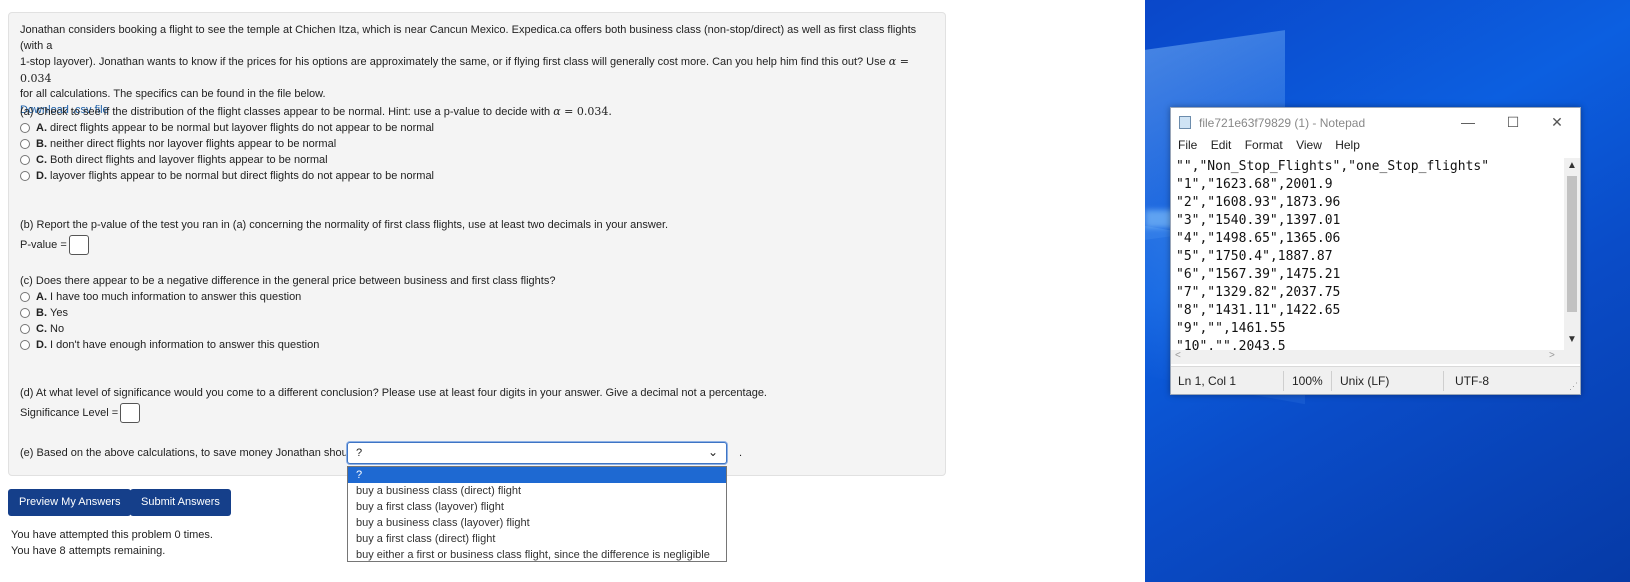  I want to click on status-bar: Ln 1, Col 1 100% Unix (LF) UTF-8 ⋰, so click(1375, 380).